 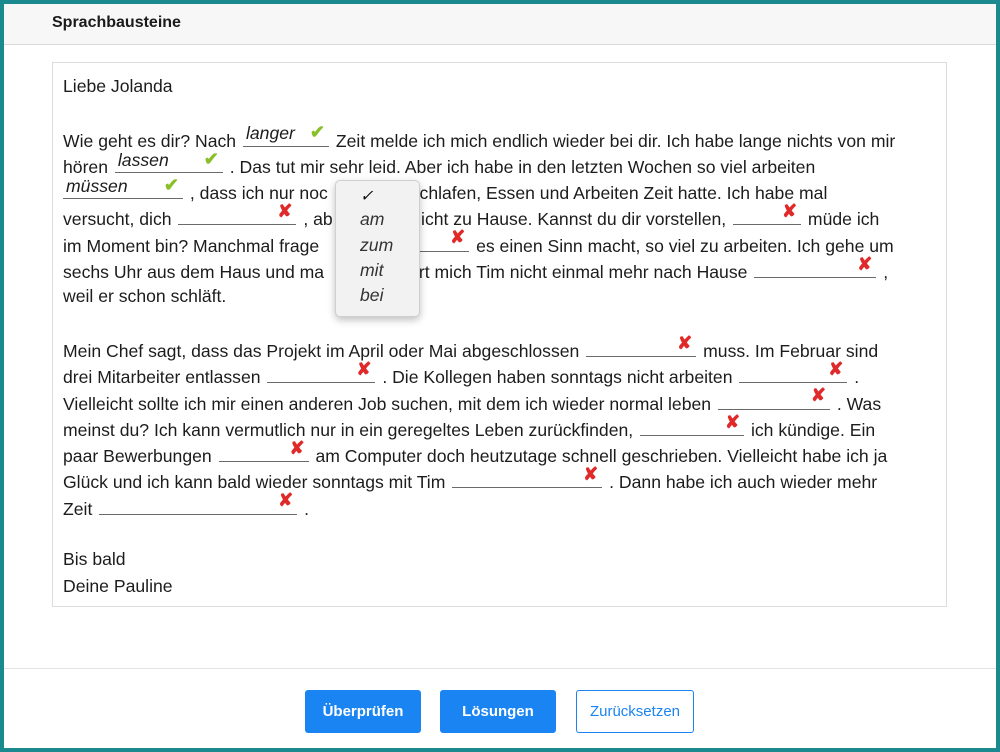 I want to click on dropdown-option-zum: zum, so click(x=377, y=247).